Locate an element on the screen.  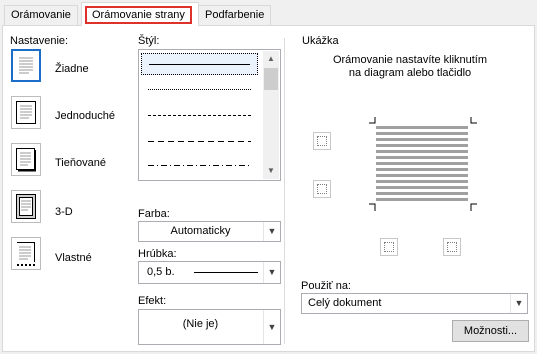
preset-custom-label: Vlastné is located at coordinates (73, 258).